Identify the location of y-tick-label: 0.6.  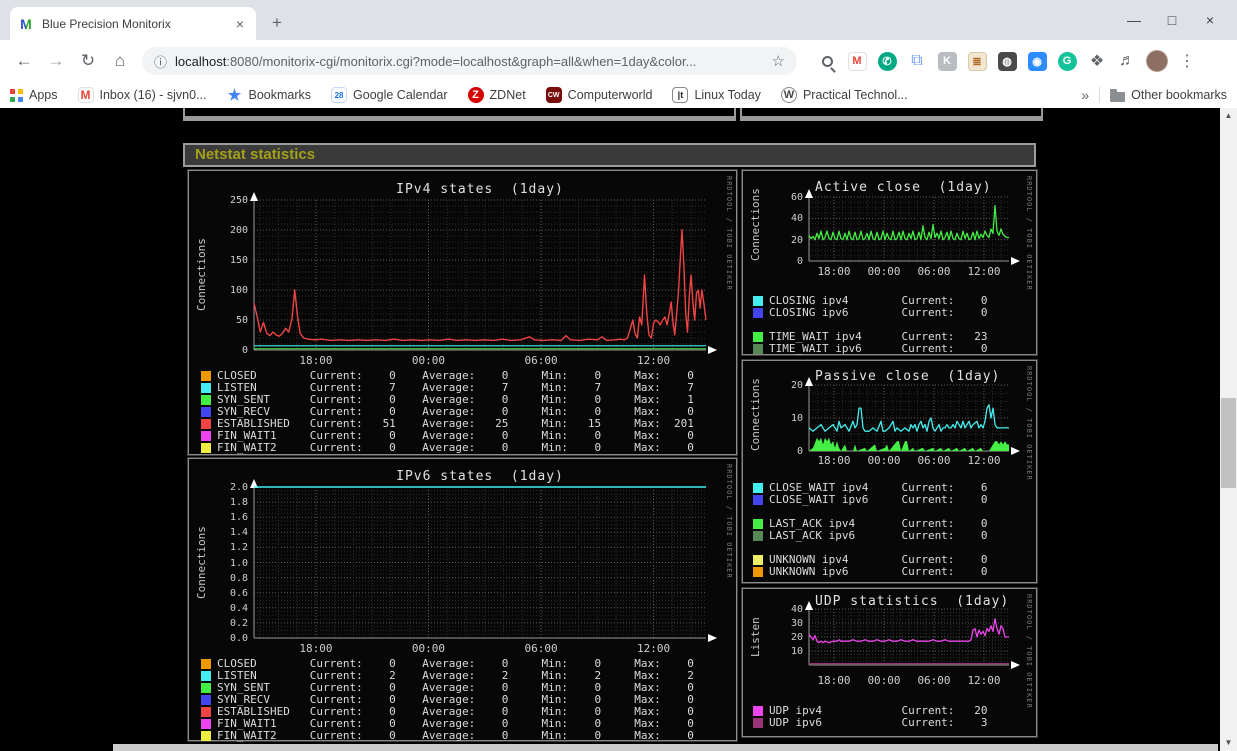
(238, 593).